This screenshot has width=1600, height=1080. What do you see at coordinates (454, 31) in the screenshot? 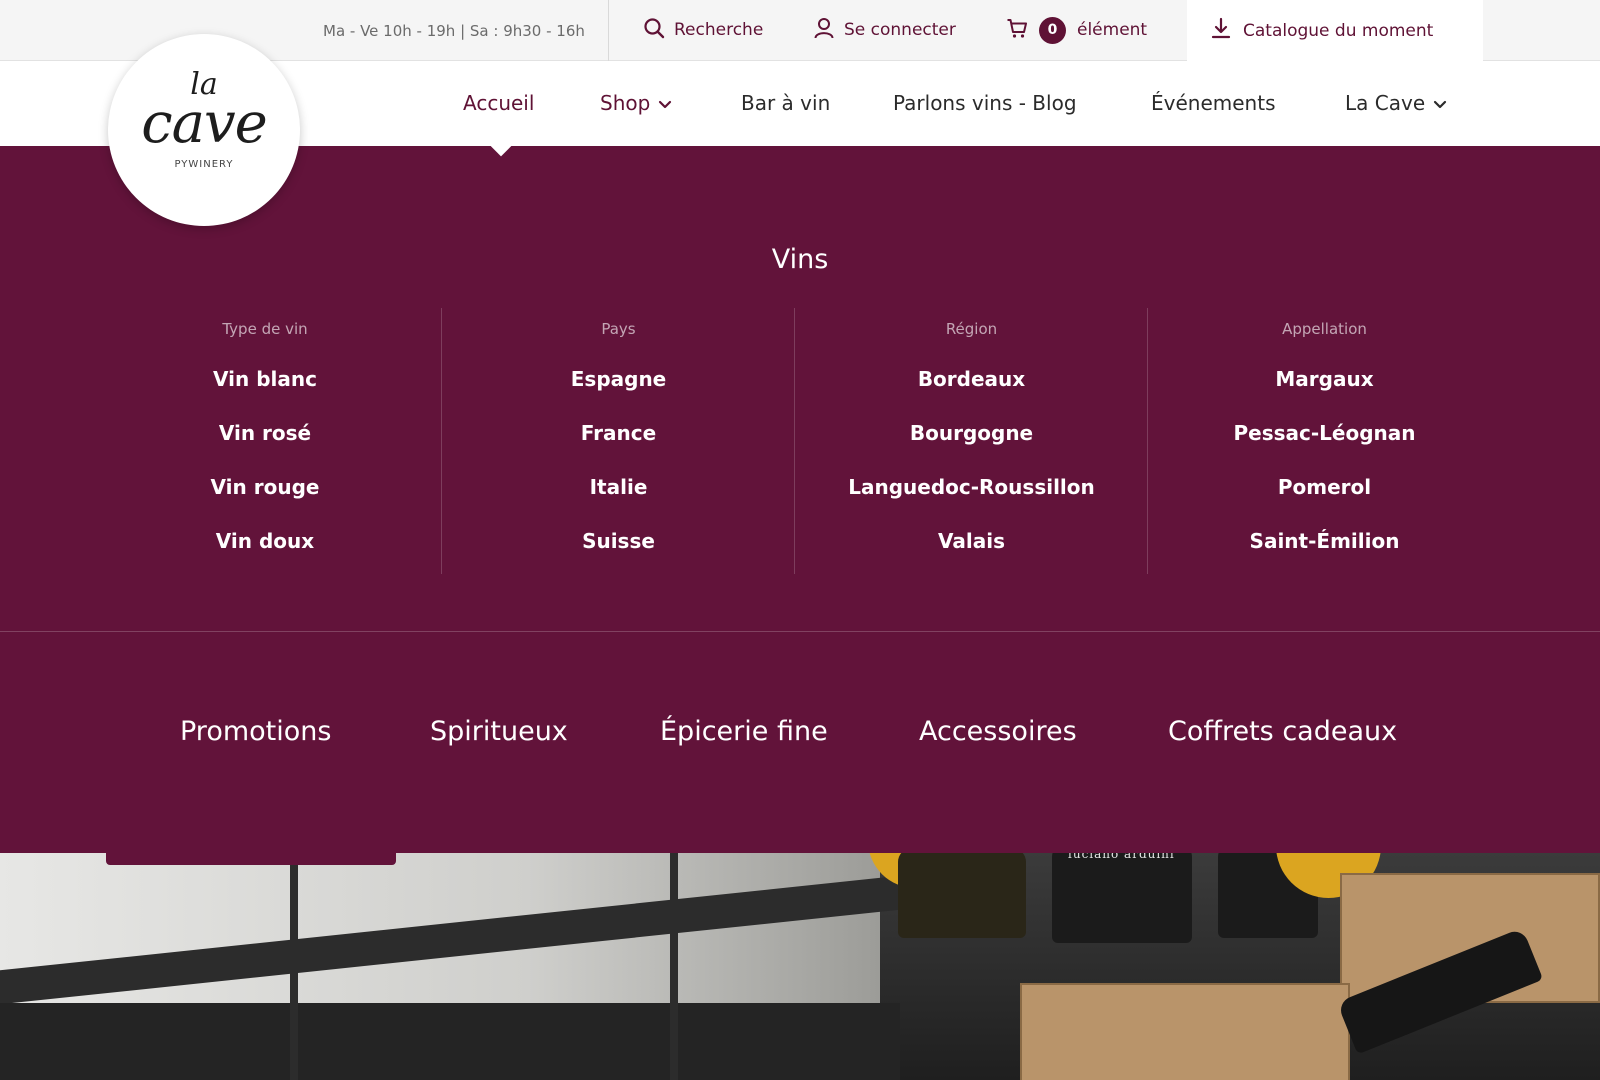
I see `opening-hours: Ma - Ve 10h - 19h | Sa : 9h30 - 16h` at bounding box center [454, 31].